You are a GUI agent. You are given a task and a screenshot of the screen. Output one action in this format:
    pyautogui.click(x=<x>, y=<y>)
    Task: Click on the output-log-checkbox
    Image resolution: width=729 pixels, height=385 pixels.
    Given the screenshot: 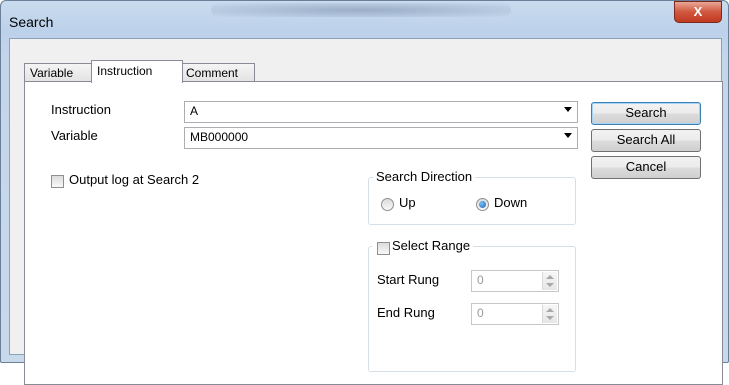 What is the action you would take?
    pyautogui.click(x=57, y=181)
    